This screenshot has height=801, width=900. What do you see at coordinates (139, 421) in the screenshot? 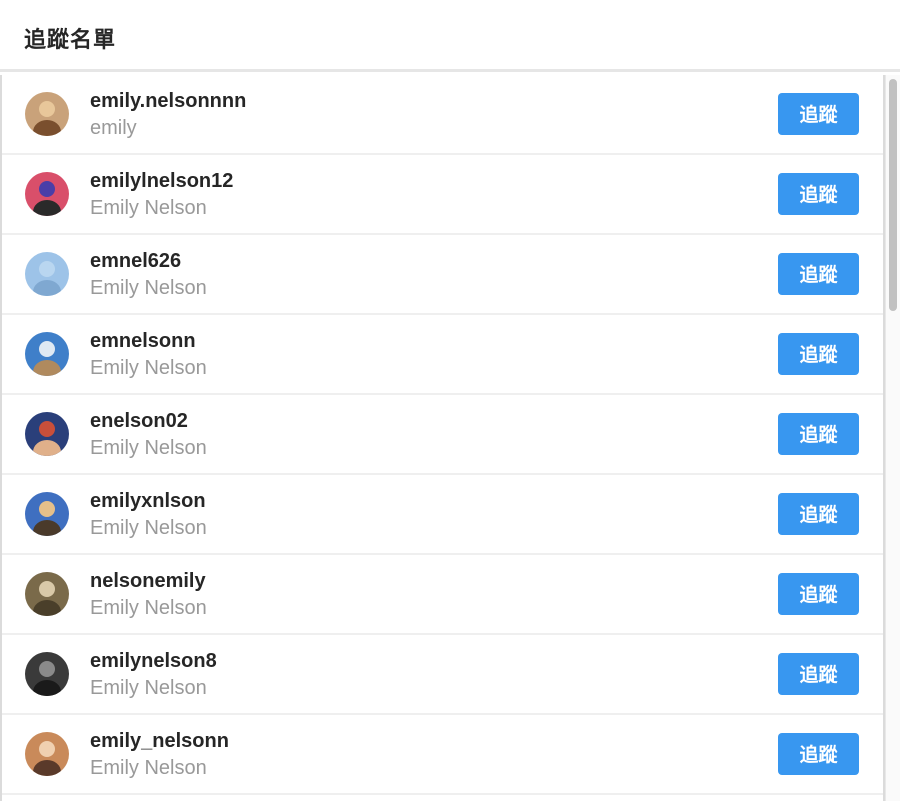
I see `username-link: enelson02` at bounding box center [139, 421].